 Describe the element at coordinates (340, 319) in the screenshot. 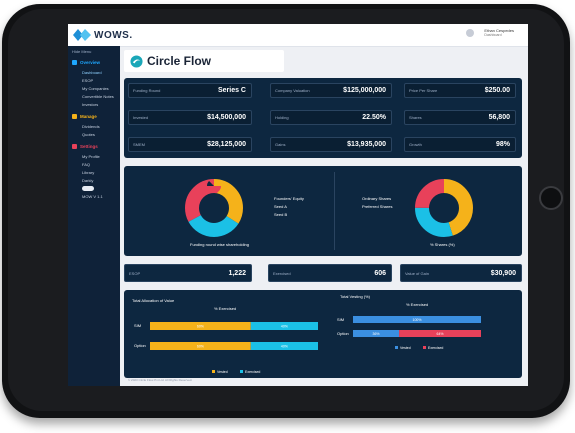

I see `vesting-category-label: SIM` at that location.